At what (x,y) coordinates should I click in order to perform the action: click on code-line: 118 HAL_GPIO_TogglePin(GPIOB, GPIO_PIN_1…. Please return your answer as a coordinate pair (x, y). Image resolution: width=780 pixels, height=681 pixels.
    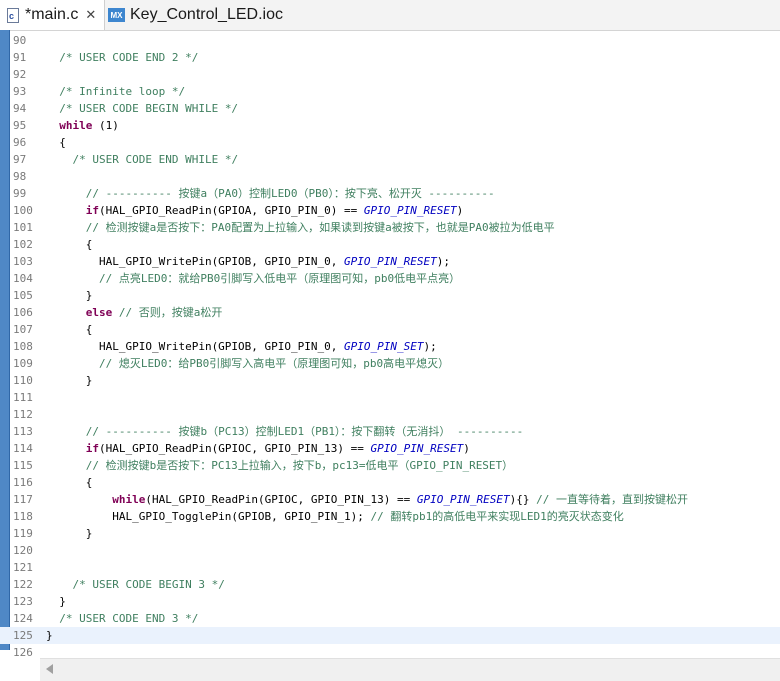
    Looking at the image, I should click on (390, 516).